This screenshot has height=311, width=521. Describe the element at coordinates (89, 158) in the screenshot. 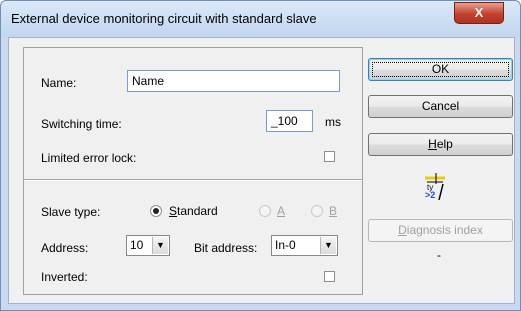

I see `limited-error-lock-label: Limited error lock:` at that location.